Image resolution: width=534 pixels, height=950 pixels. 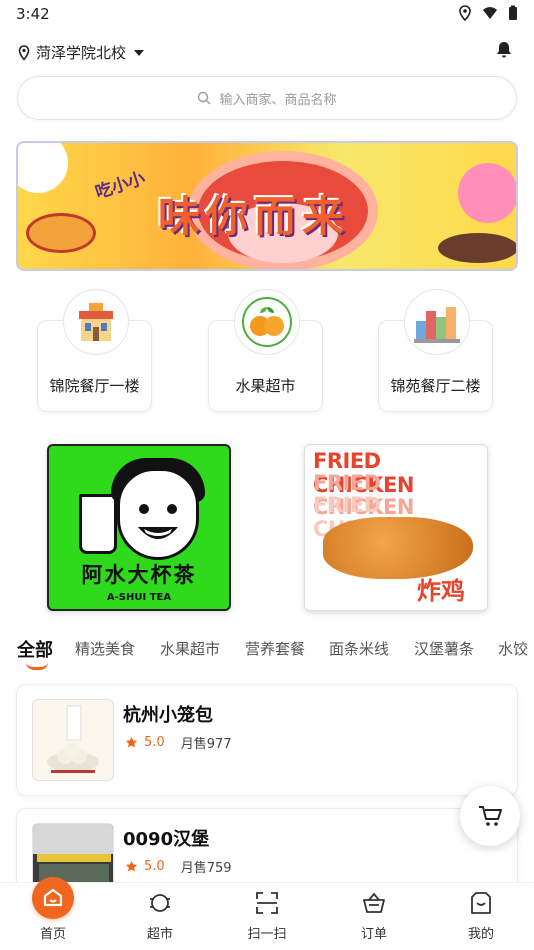 I want to click on tab-featured-food: 精选美食, so click(x=105, y=648).